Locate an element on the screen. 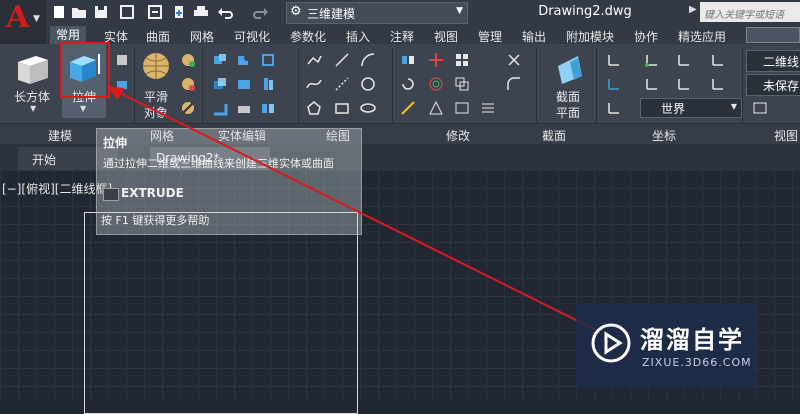 This screenshot has width=800, height=414. ucs-z-icon is located at coordinates (718, 60).